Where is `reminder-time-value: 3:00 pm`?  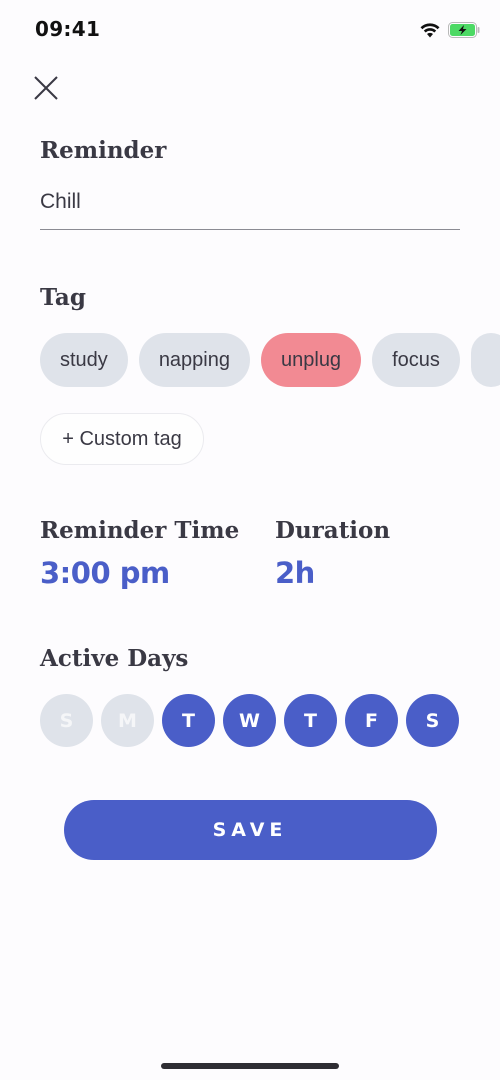
reminder-time-value: 3:00 pm is located at coordinates (105, 573).